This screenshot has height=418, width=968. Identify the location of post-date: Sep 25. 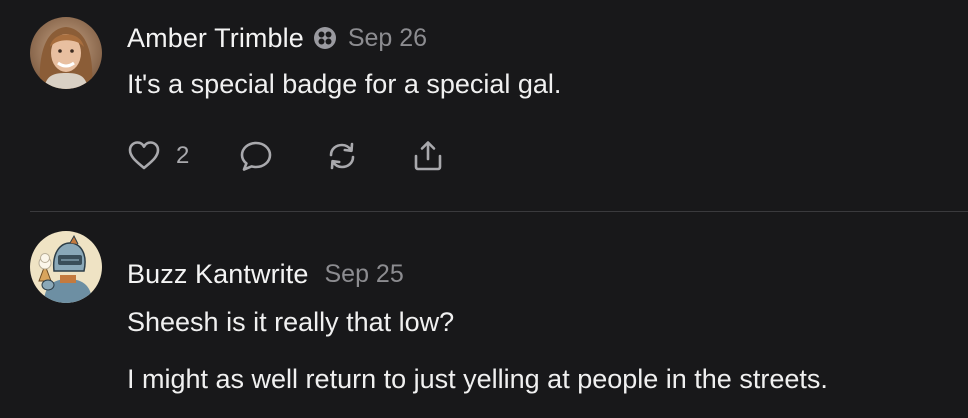
(363, 274).